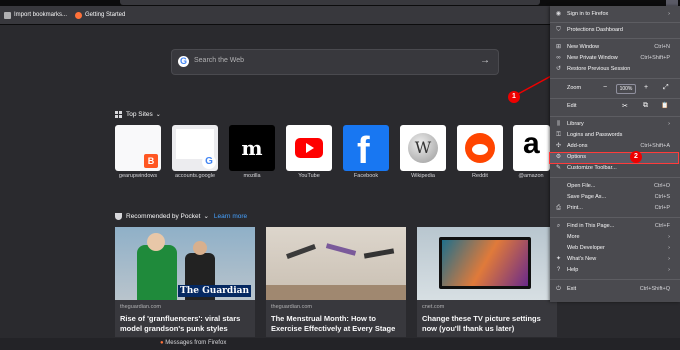  Describe the element at coordinates (655, 146) in the screenshot. I see `menu-shortcut: Ctrl+Shift+A` at that location.